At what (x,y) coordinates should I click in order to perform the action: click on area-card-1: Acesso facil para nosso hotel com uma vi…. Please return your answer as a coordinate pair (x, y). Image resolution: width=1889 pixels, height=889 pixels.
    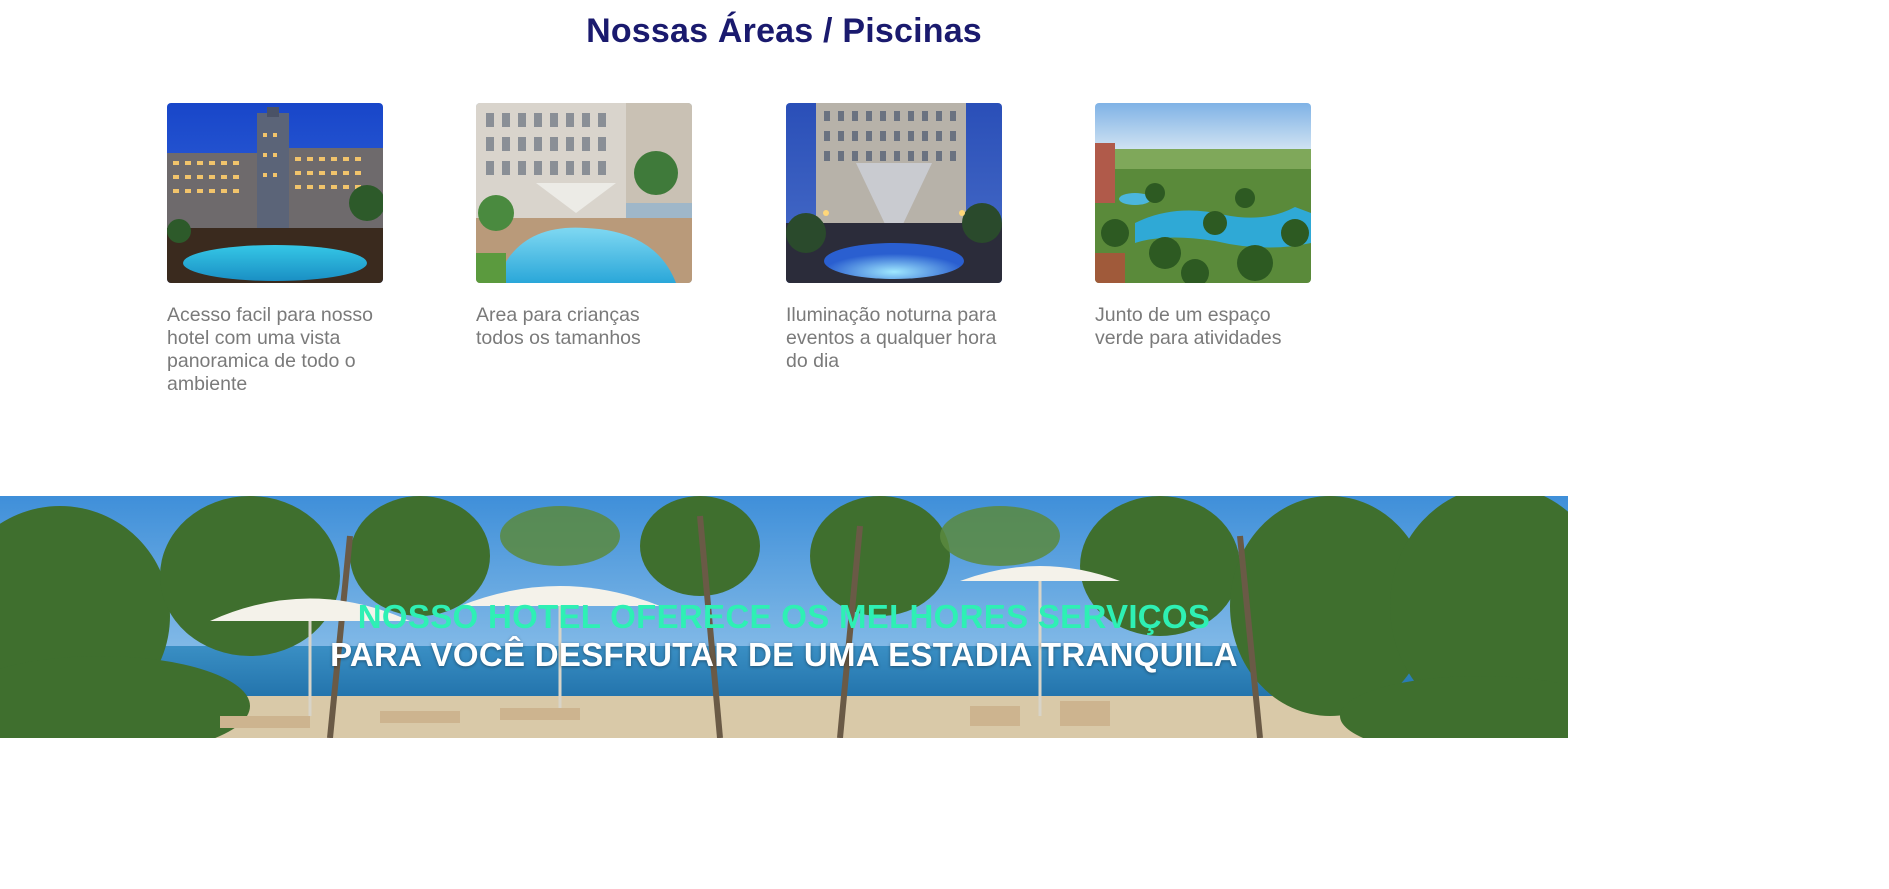
    Looking at the image, I should click on (275, 249).